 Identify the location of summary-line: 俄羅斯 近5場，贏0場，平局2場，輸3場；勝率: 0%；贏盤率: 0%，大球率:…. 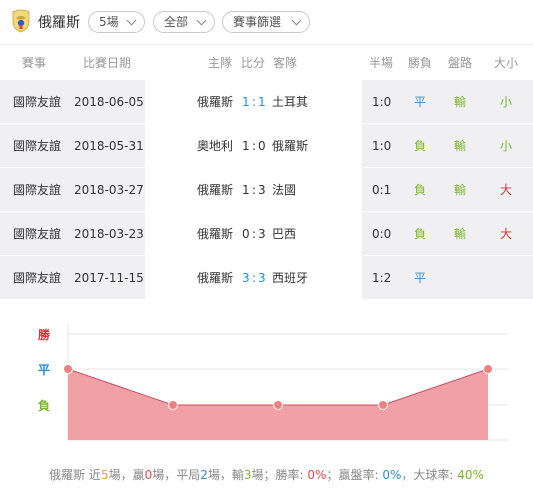
(266, 474).